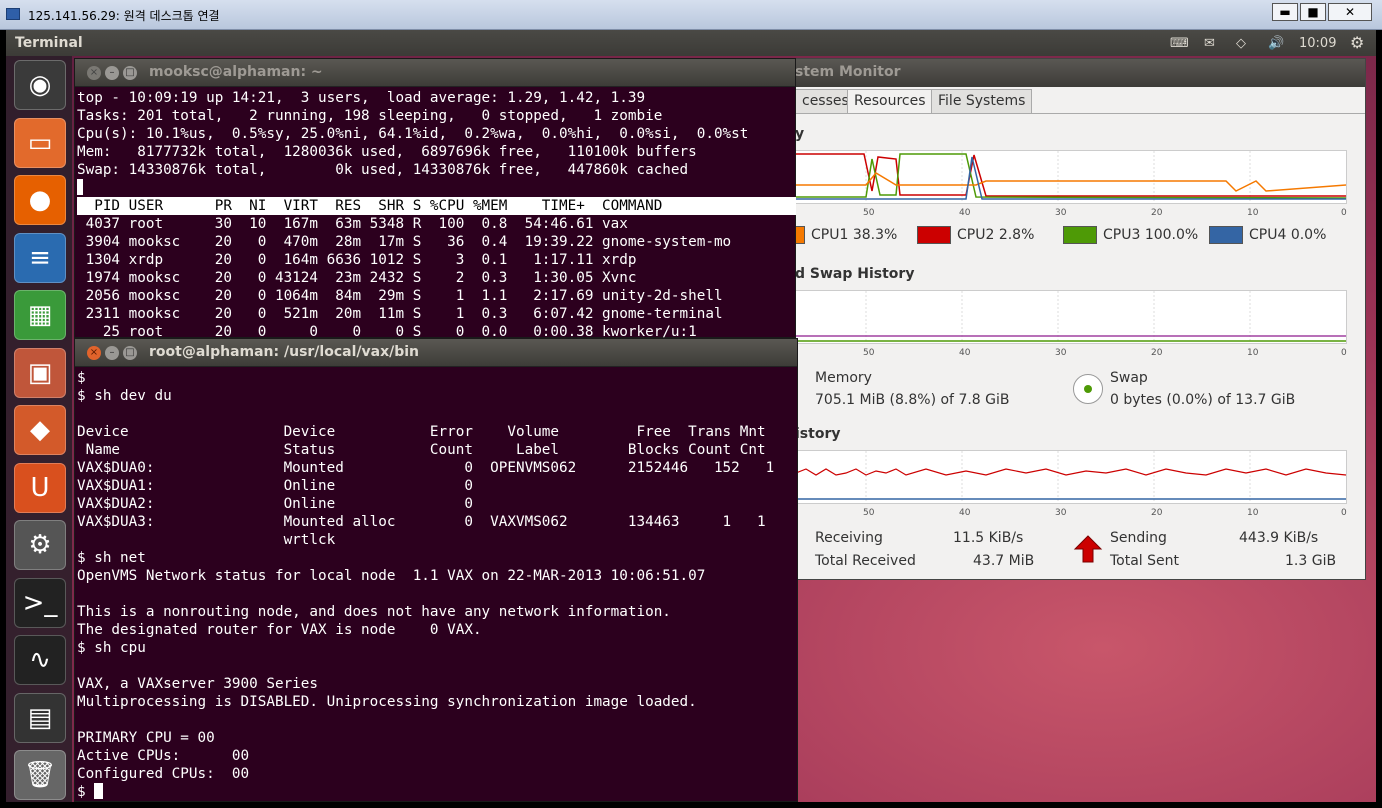  Describe the element at coordinates (848, 72) in the screenshot. I see `system-monitor-title: stem Monitor` at that location.